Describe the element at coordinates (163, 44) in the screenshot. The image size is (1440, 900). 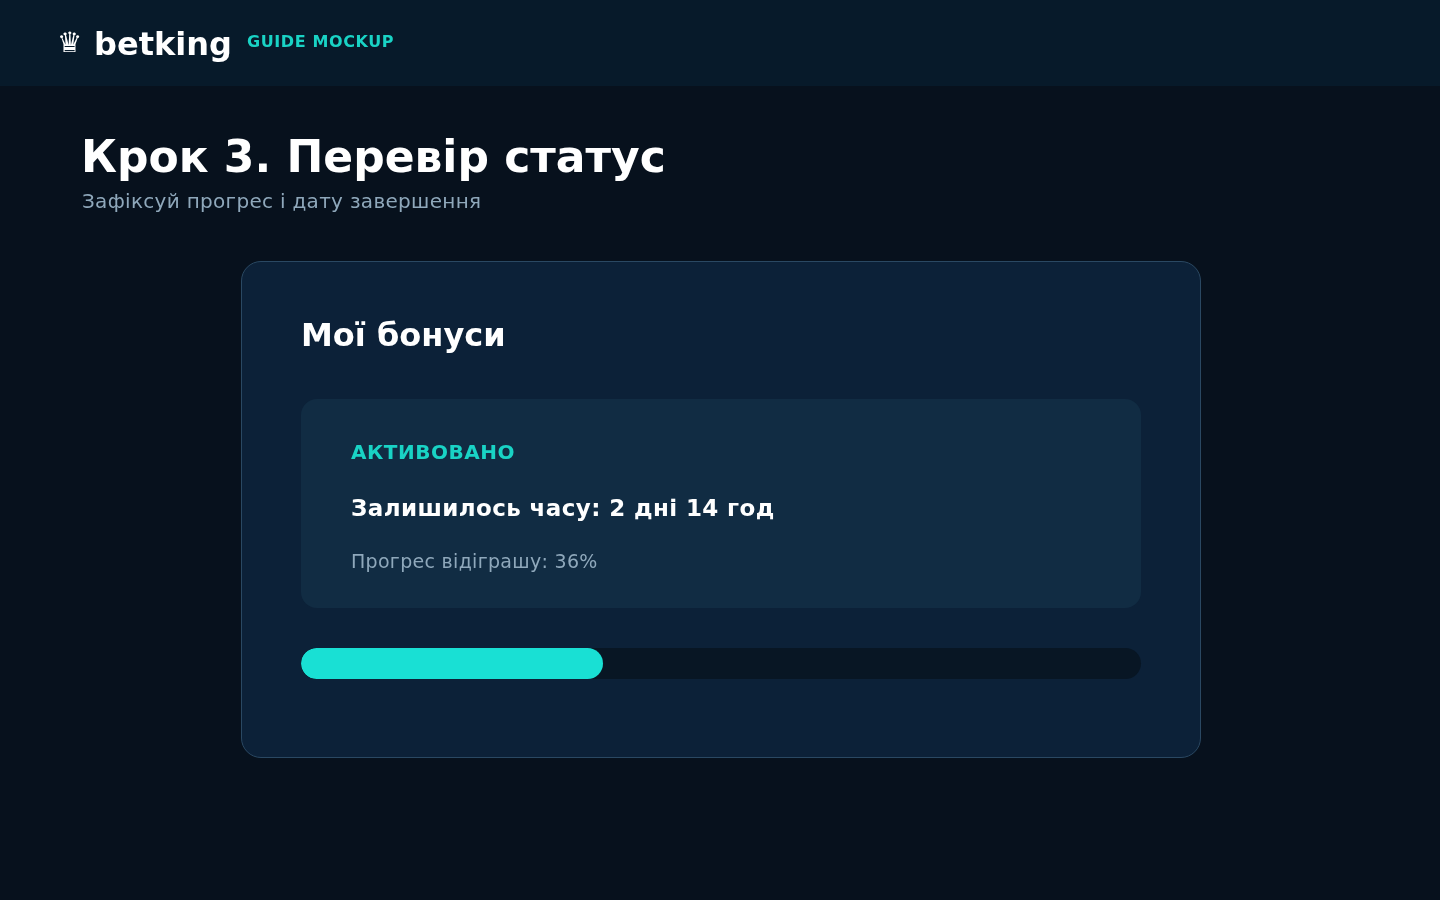
I see `brand-name: betking` at that location.